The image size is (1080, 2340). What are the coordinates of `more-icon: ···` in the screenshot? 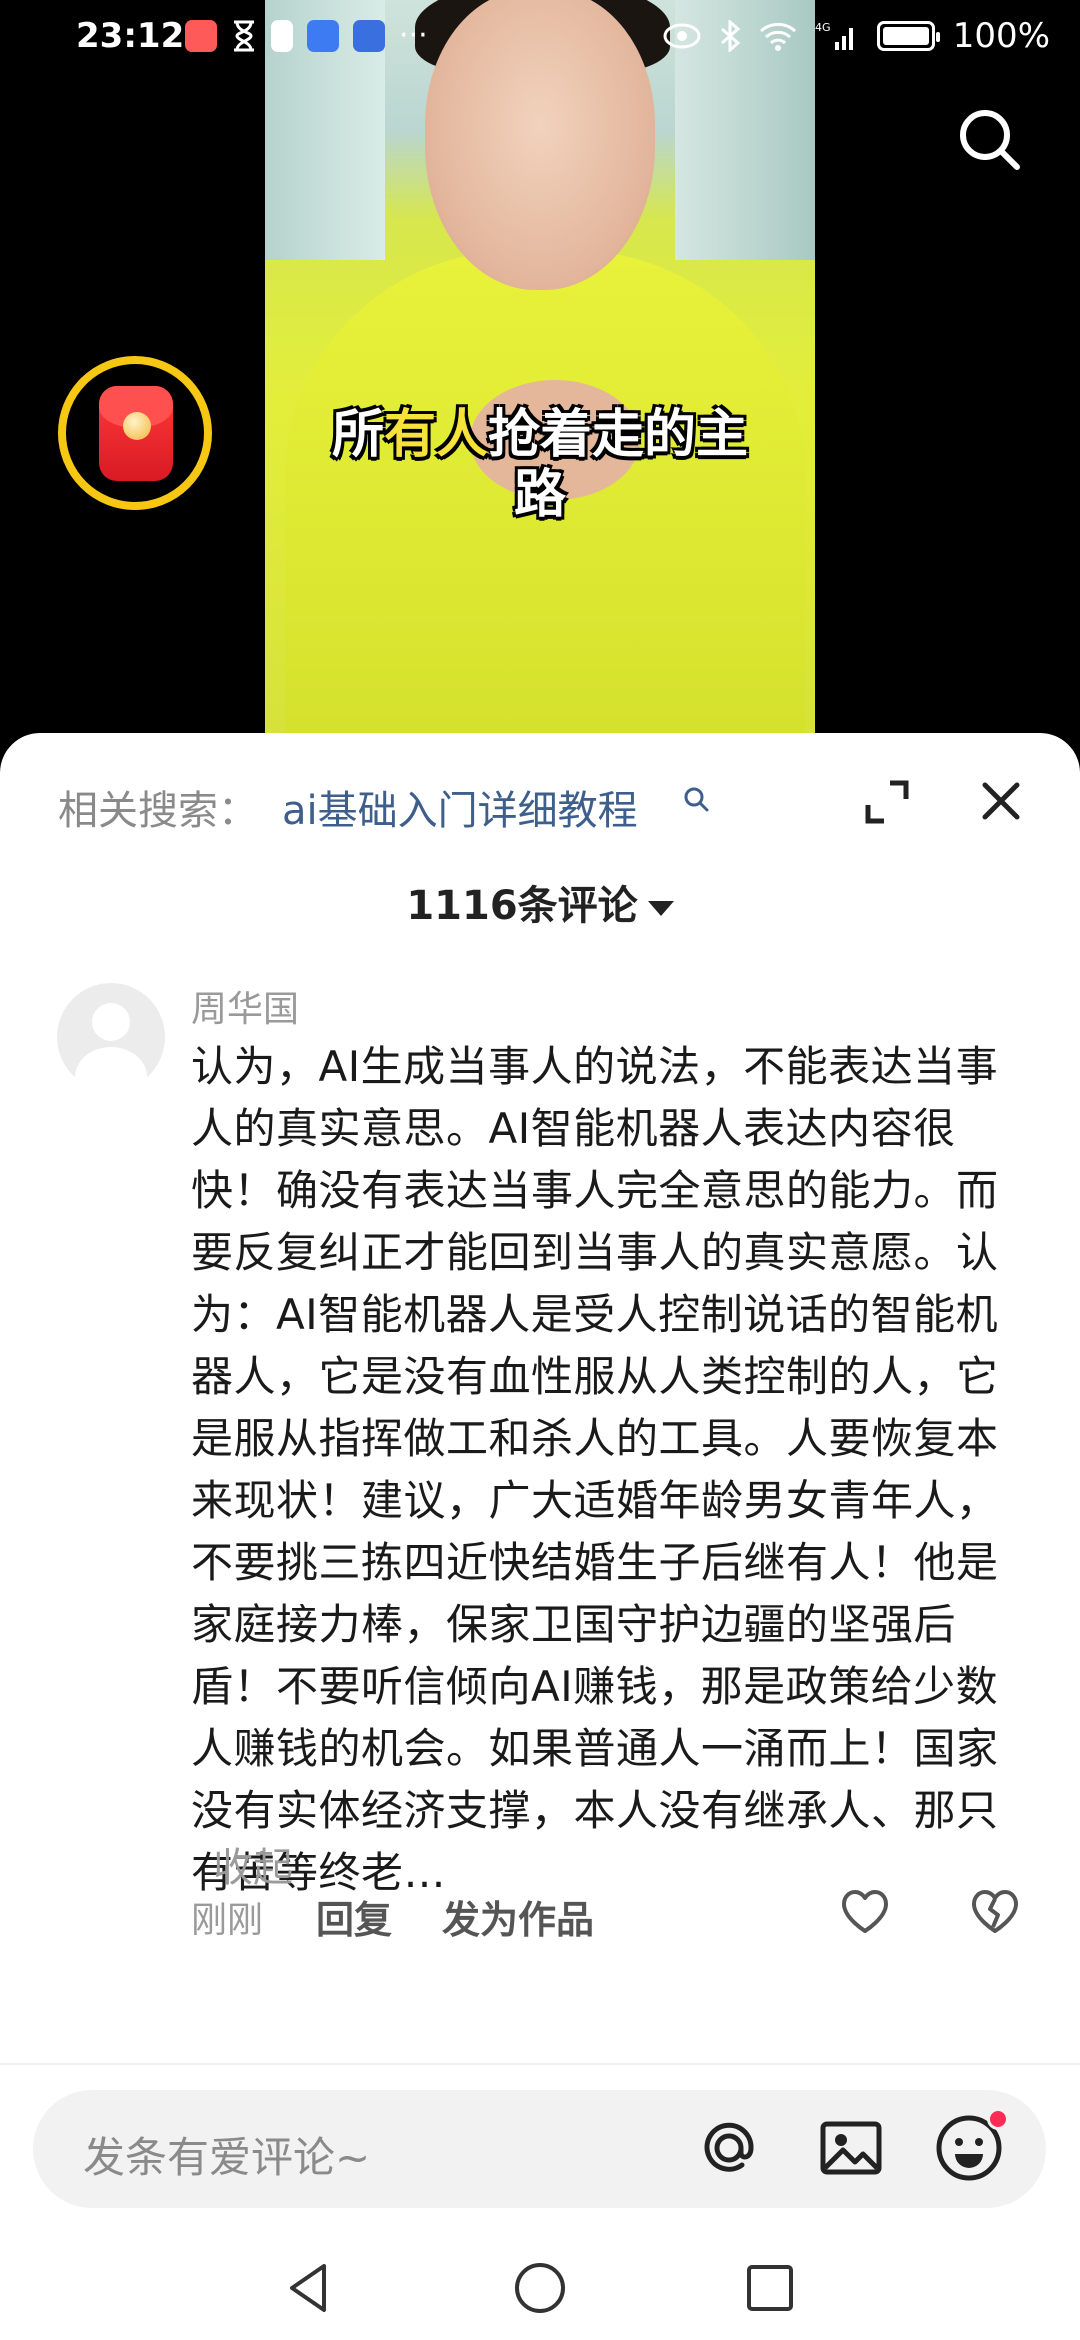 It's located at (413, 35).